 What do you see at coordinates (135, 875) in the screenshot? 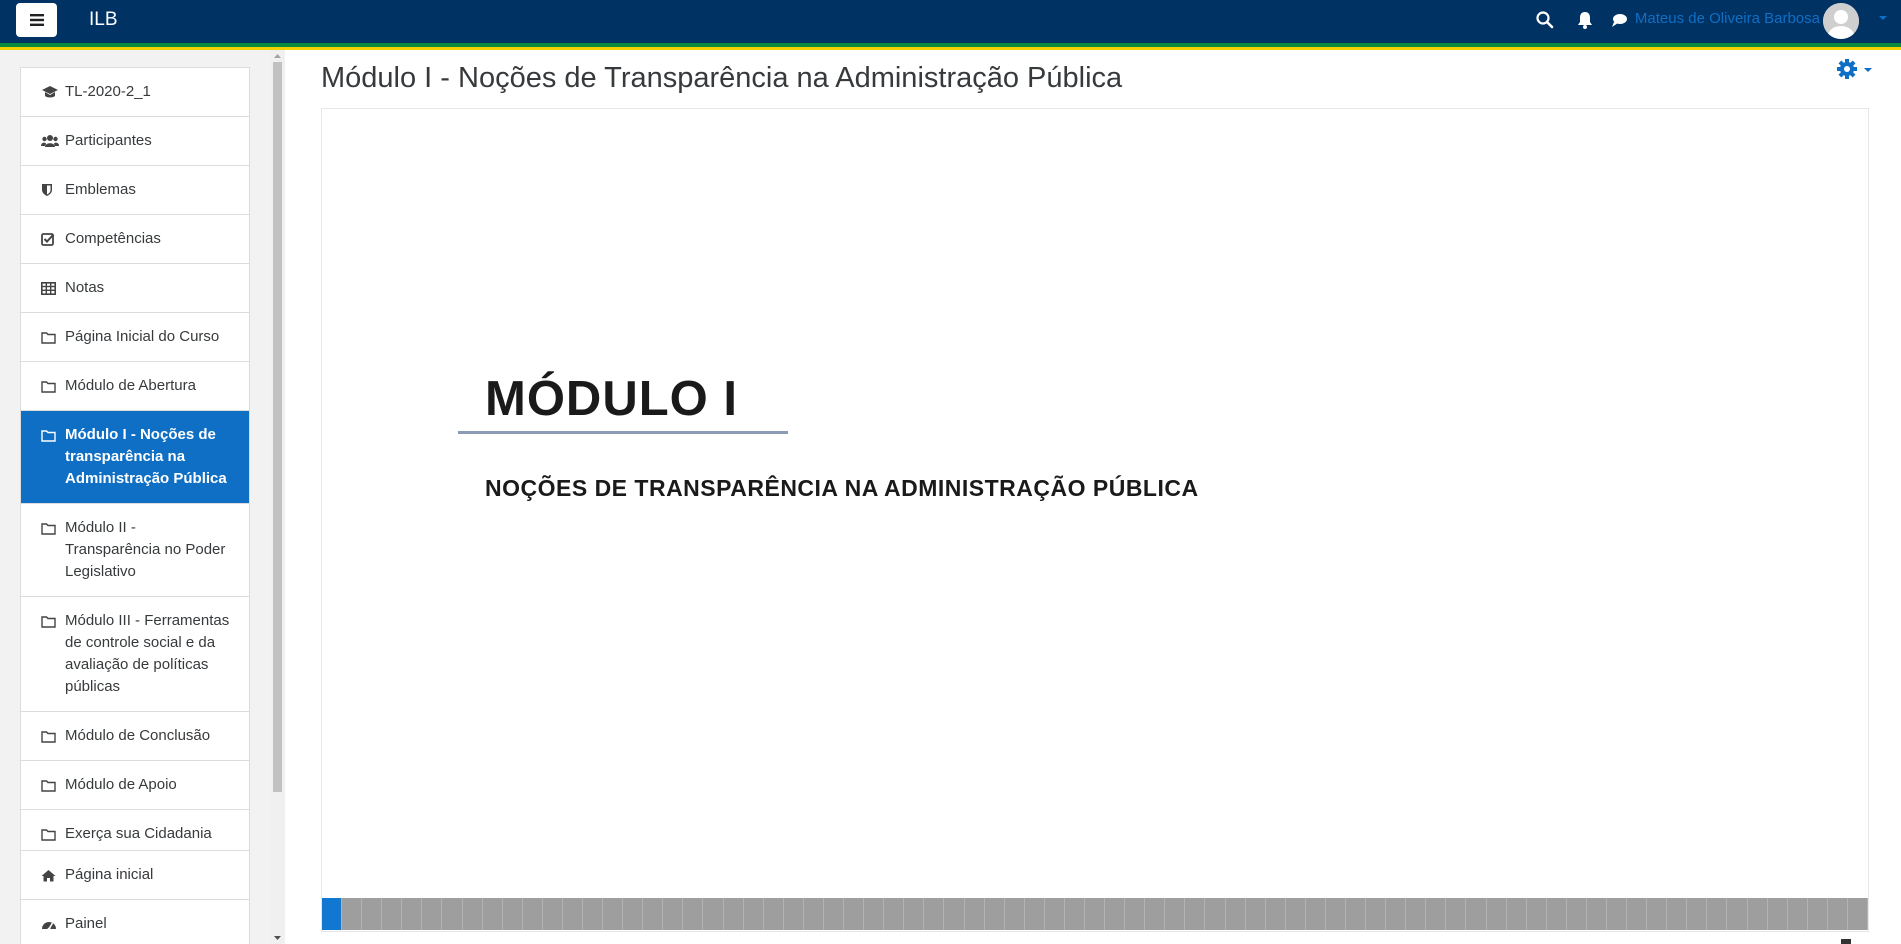
I see `nav-item-home: Página inicial` at bounding box center [135, 875].